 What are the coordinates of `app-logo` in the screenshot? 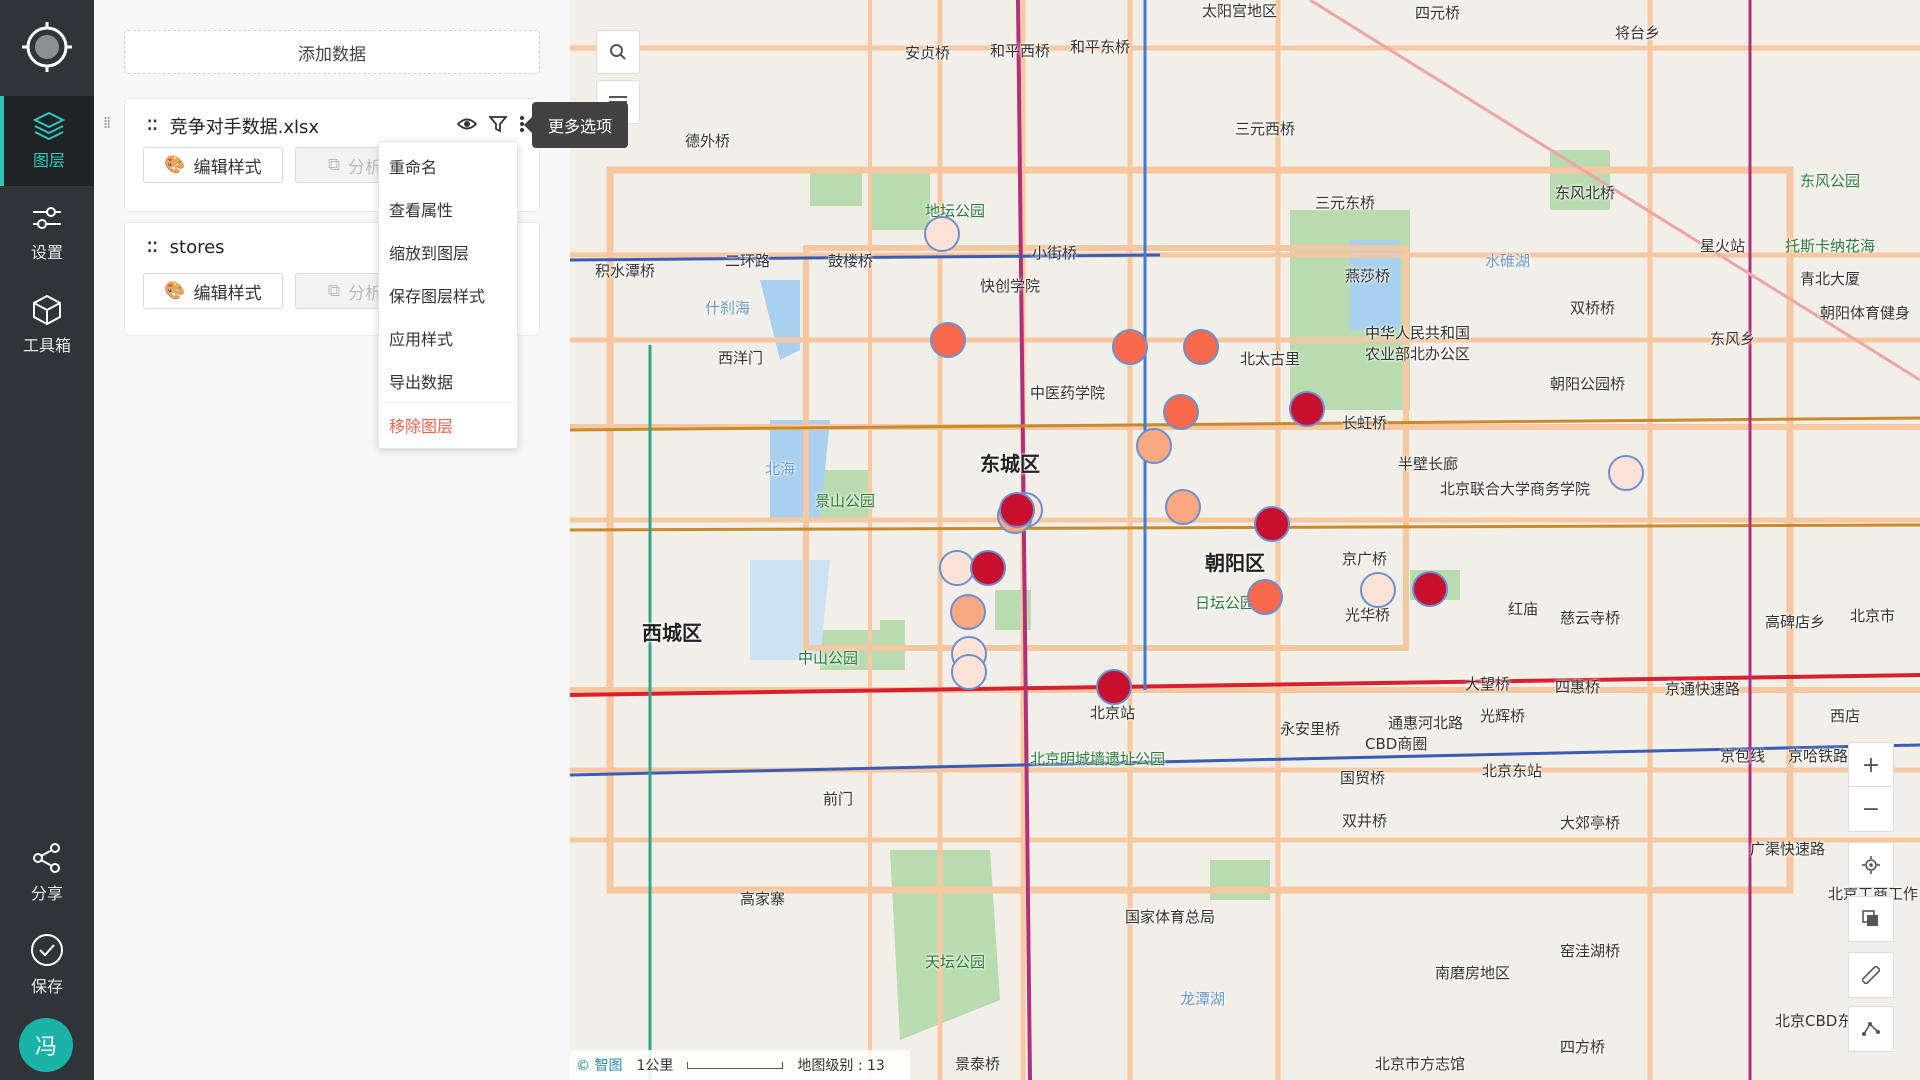 It's located at (47, 47).